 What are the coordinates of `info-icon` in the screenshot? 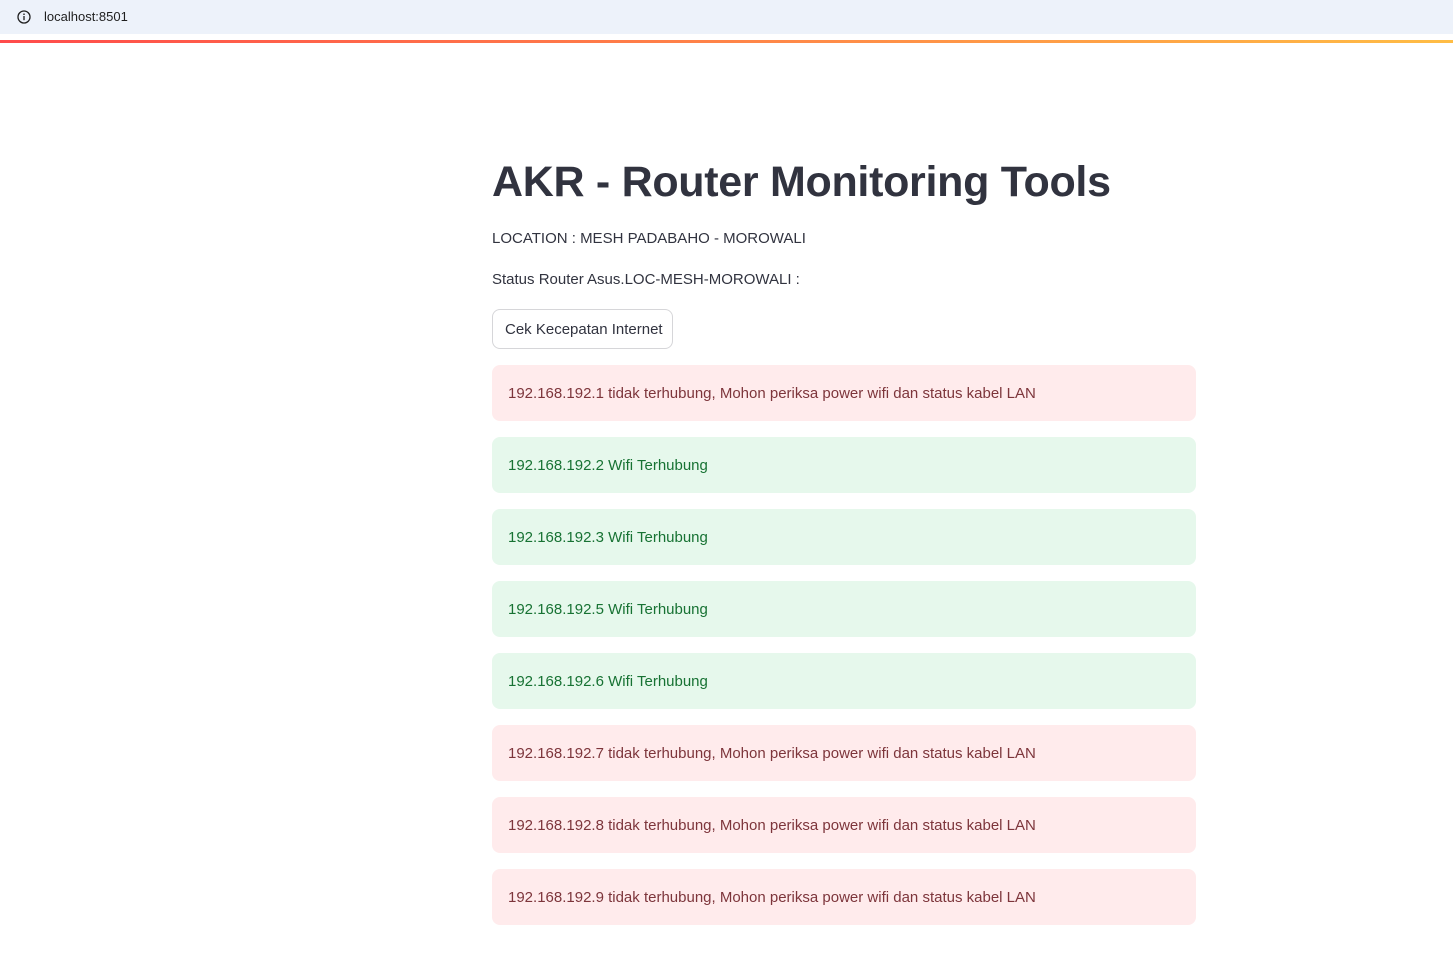 It's located at (24, 17).